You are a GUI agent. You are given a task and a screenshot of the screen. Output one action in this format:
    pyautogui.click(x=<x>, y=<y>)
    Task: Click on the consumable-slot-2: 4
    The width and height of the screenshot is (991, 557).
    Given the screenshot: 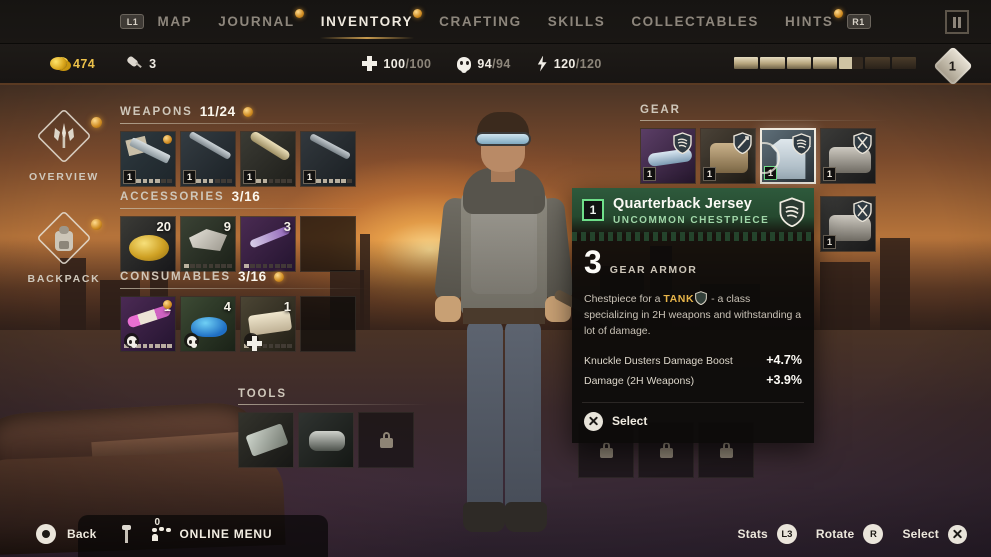 What is the action you would take?
    pyautogui.click(x=208, y=324)
    